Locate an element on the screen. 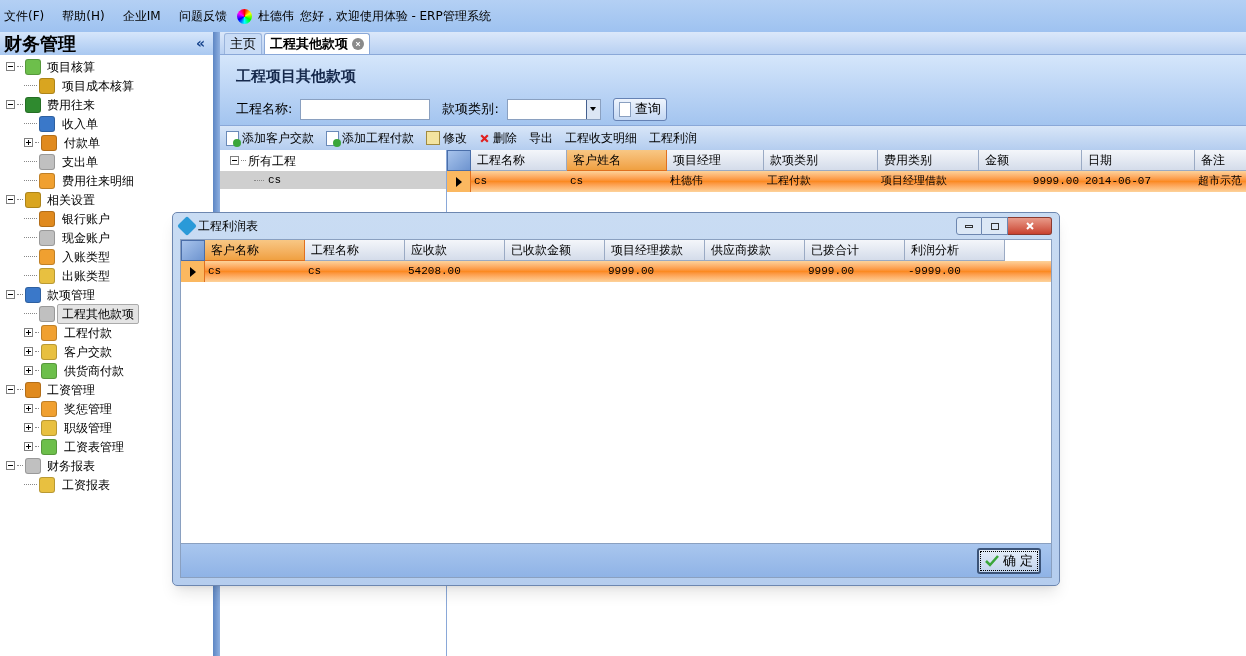  tree-item: 项目成本核算 is located at coordinates (98, 85).